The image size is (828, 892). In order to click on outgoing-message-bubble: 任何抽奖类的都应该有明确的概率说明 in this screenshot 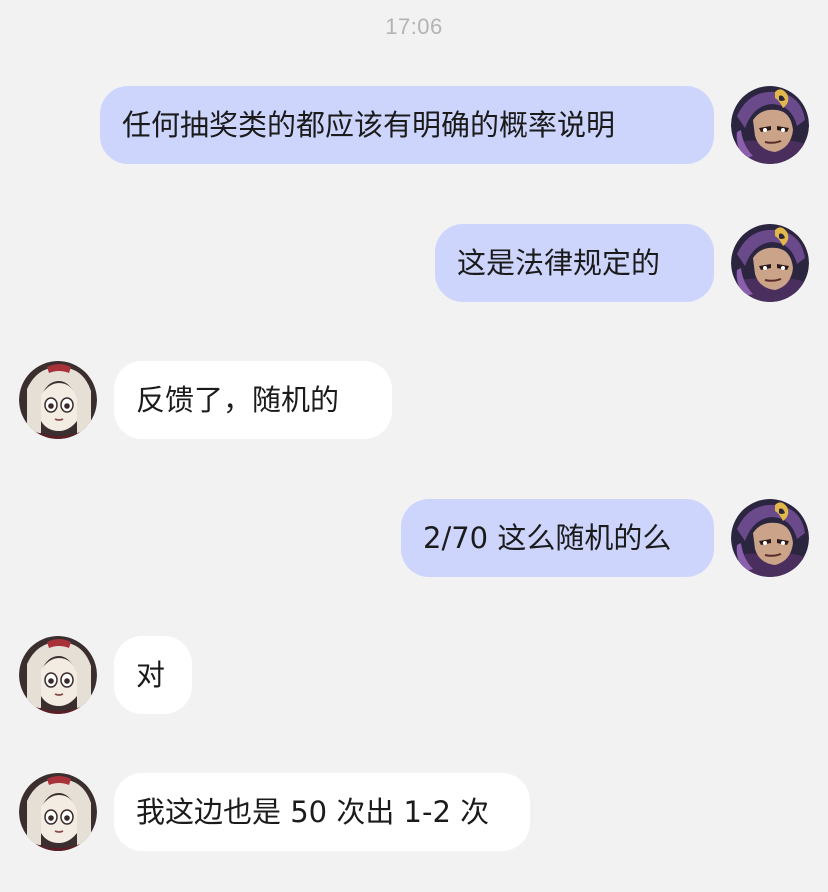, I will do `click(407, 125)`.